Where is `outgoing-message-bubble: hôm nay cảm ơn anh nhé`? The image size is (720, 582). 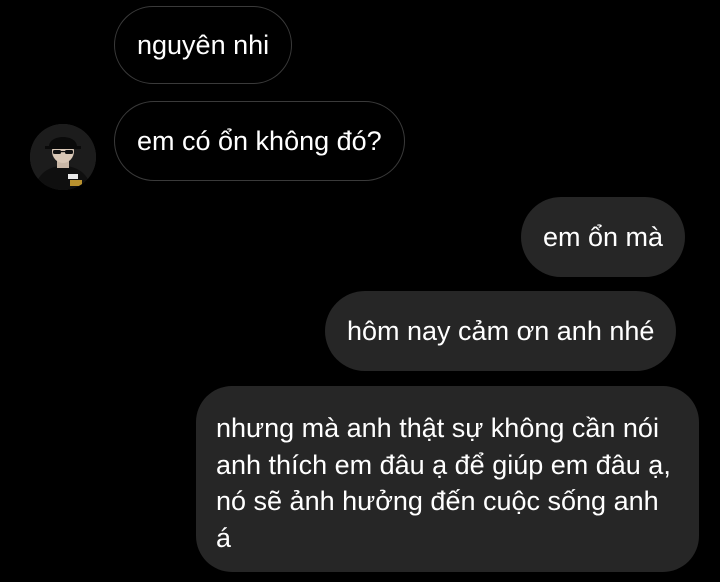 outgoing-message-bubble: hôm nay cảm ơn anh nhé is located at coordinates (501, 331).